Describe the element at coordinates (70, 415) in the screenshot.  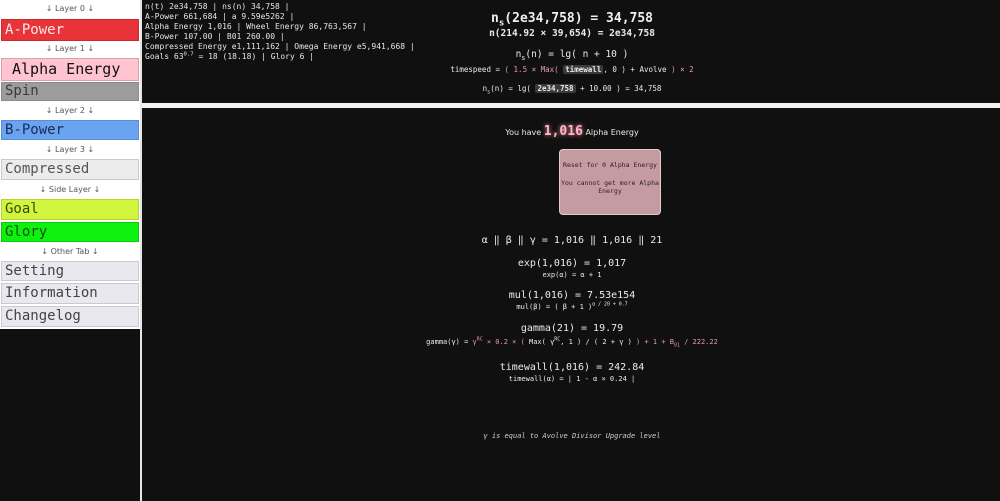
I see `sidebar-empty-area` at that location.